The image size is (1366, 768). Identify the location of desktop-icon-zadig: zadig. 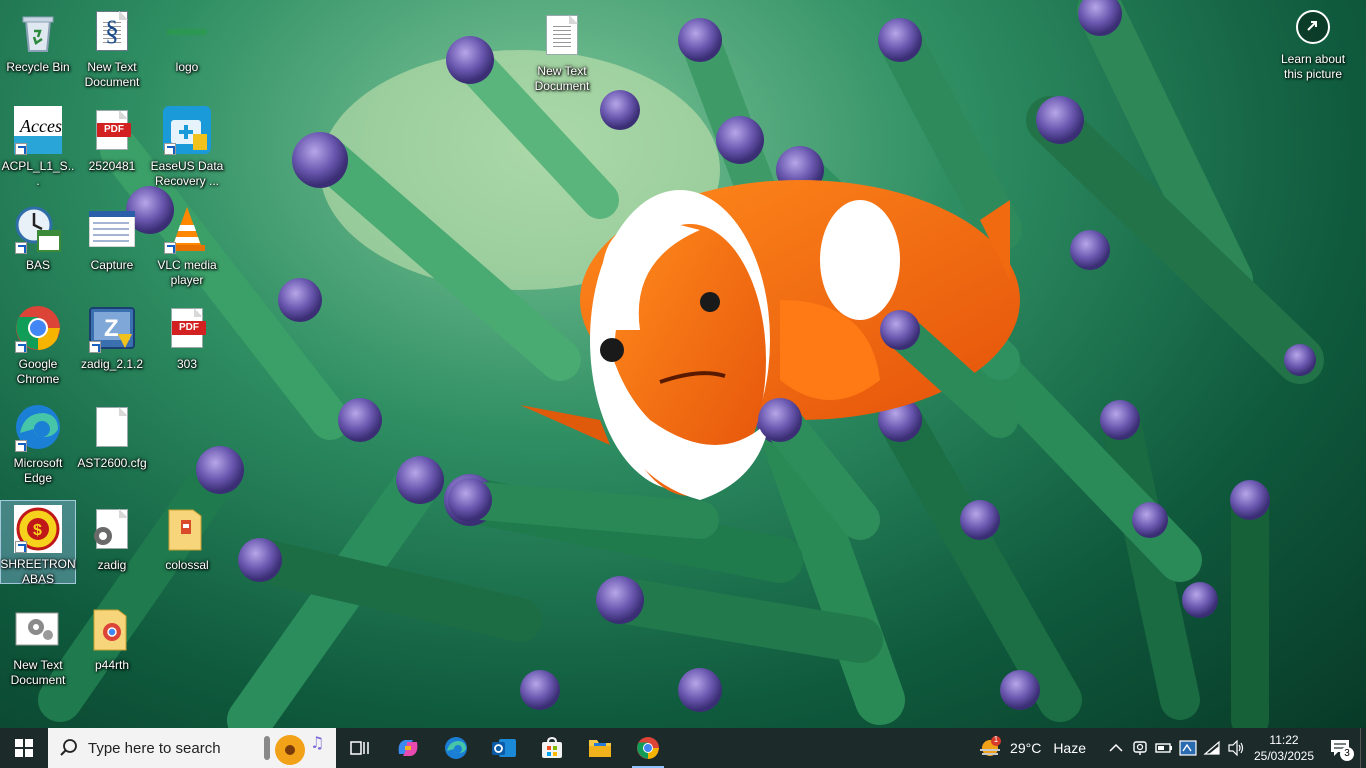
(112, 536).